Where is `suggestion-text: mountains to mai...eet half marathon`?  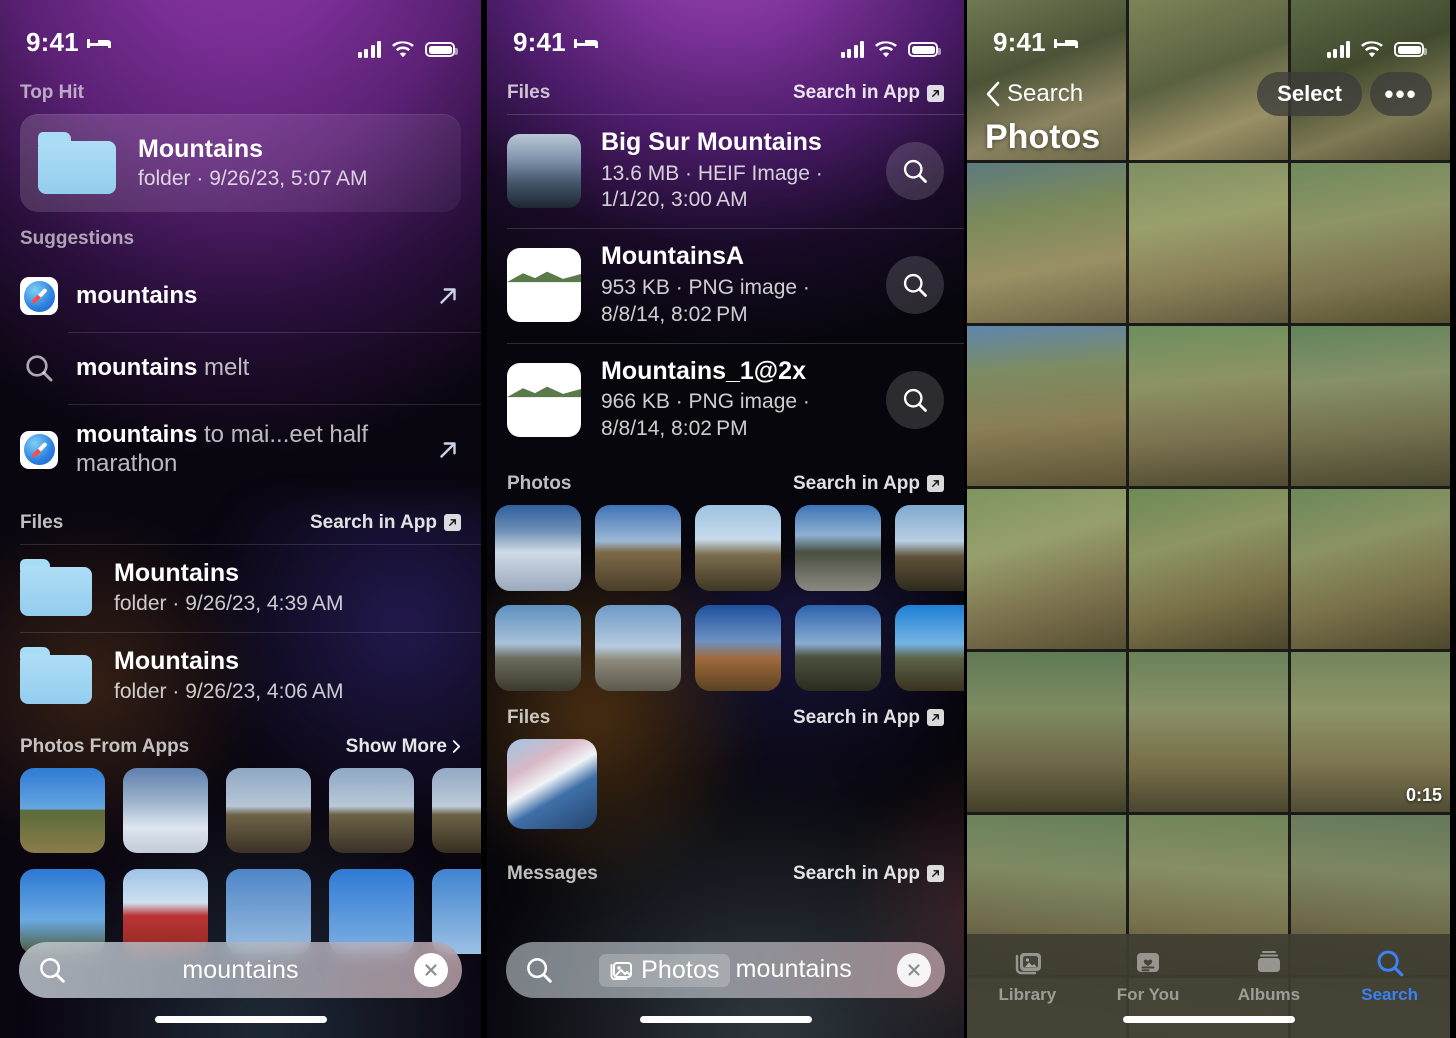
suggestion-text: mountains to mai...eet half marathon is located at coordinates (246, 450).